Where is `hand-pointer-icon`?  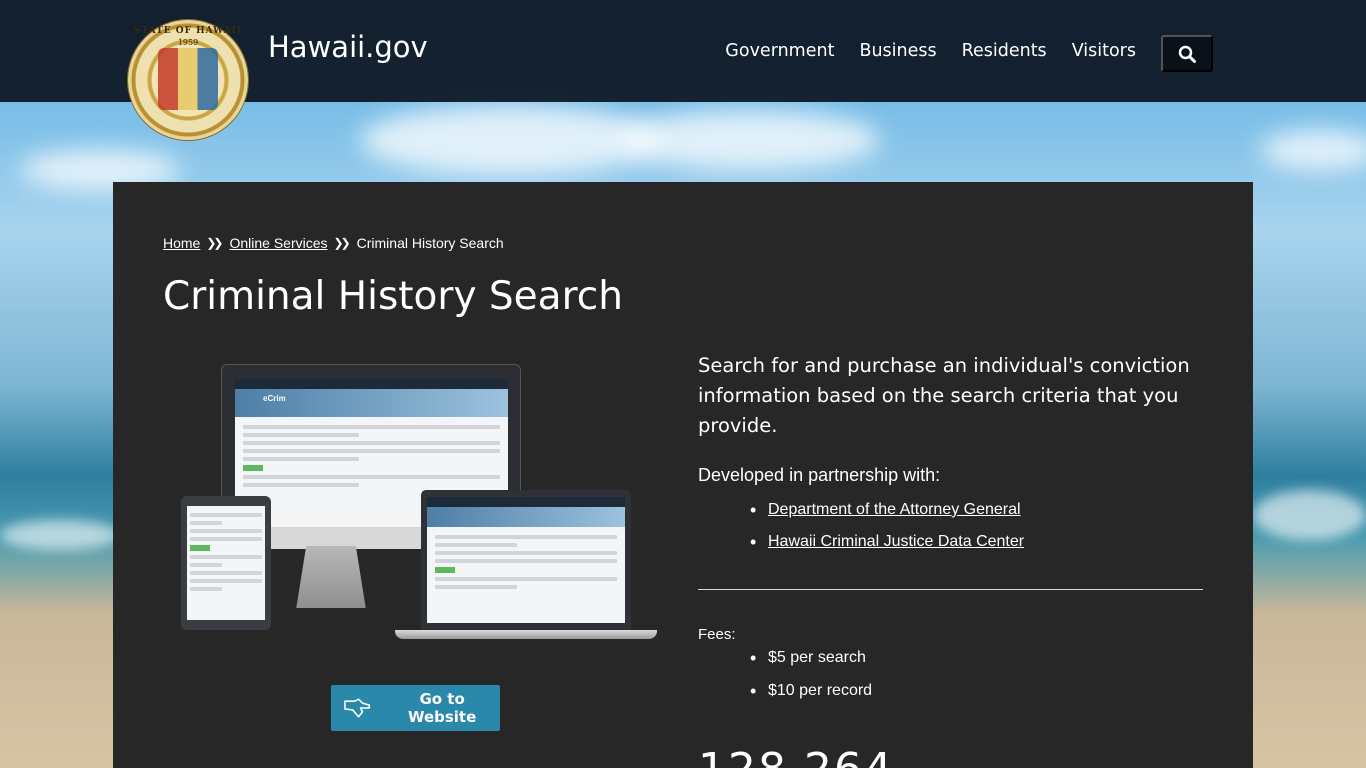 hand-pointer-icon is located at coordinates (357, 708).